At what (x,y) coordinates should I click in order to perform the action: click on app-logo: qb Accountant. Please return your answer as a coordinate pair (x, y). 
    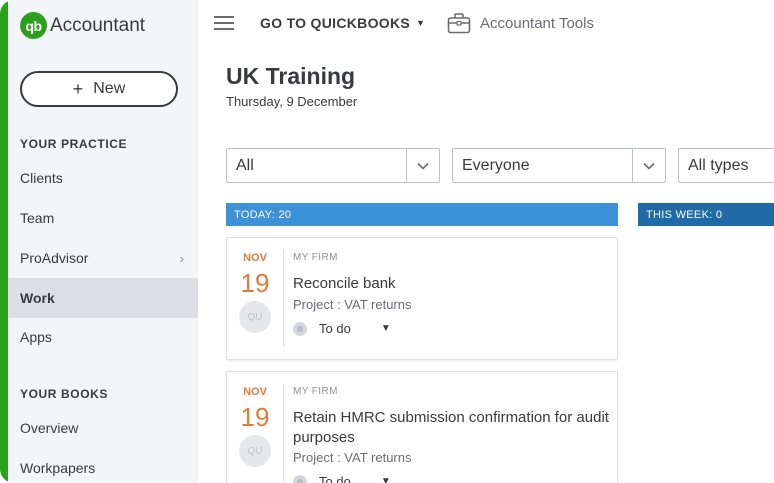
    Looking at the image, I should click on (82, 25).